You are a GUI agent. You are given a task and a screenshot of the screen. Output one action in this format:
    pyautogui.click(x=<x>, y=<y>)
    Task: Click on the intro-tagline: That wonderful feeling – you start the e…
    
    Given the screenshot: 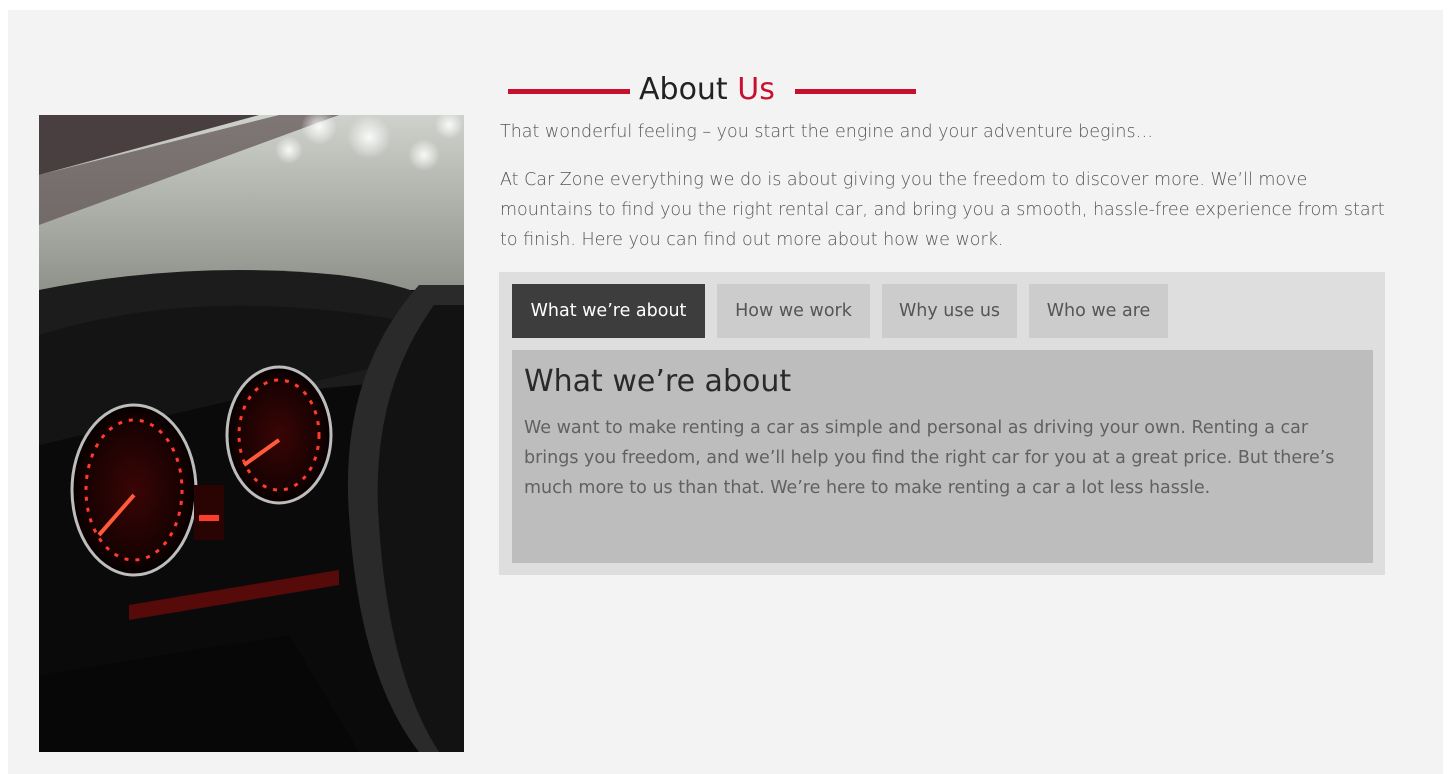 What is the action you would take?
    pyautogui.click(x=827, y=132)
    